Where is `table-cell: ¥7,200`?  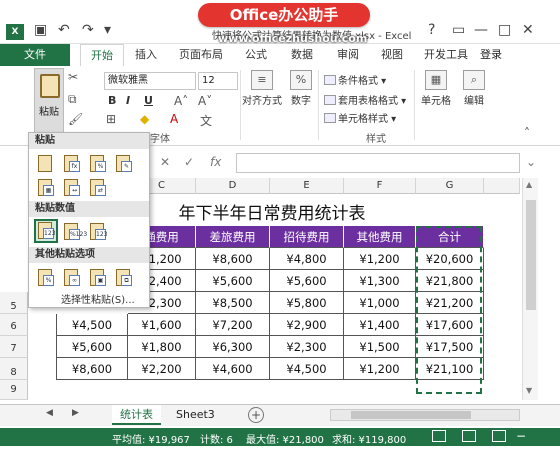
table-cell: ¥7,200 is located at coordinates (233, 325).